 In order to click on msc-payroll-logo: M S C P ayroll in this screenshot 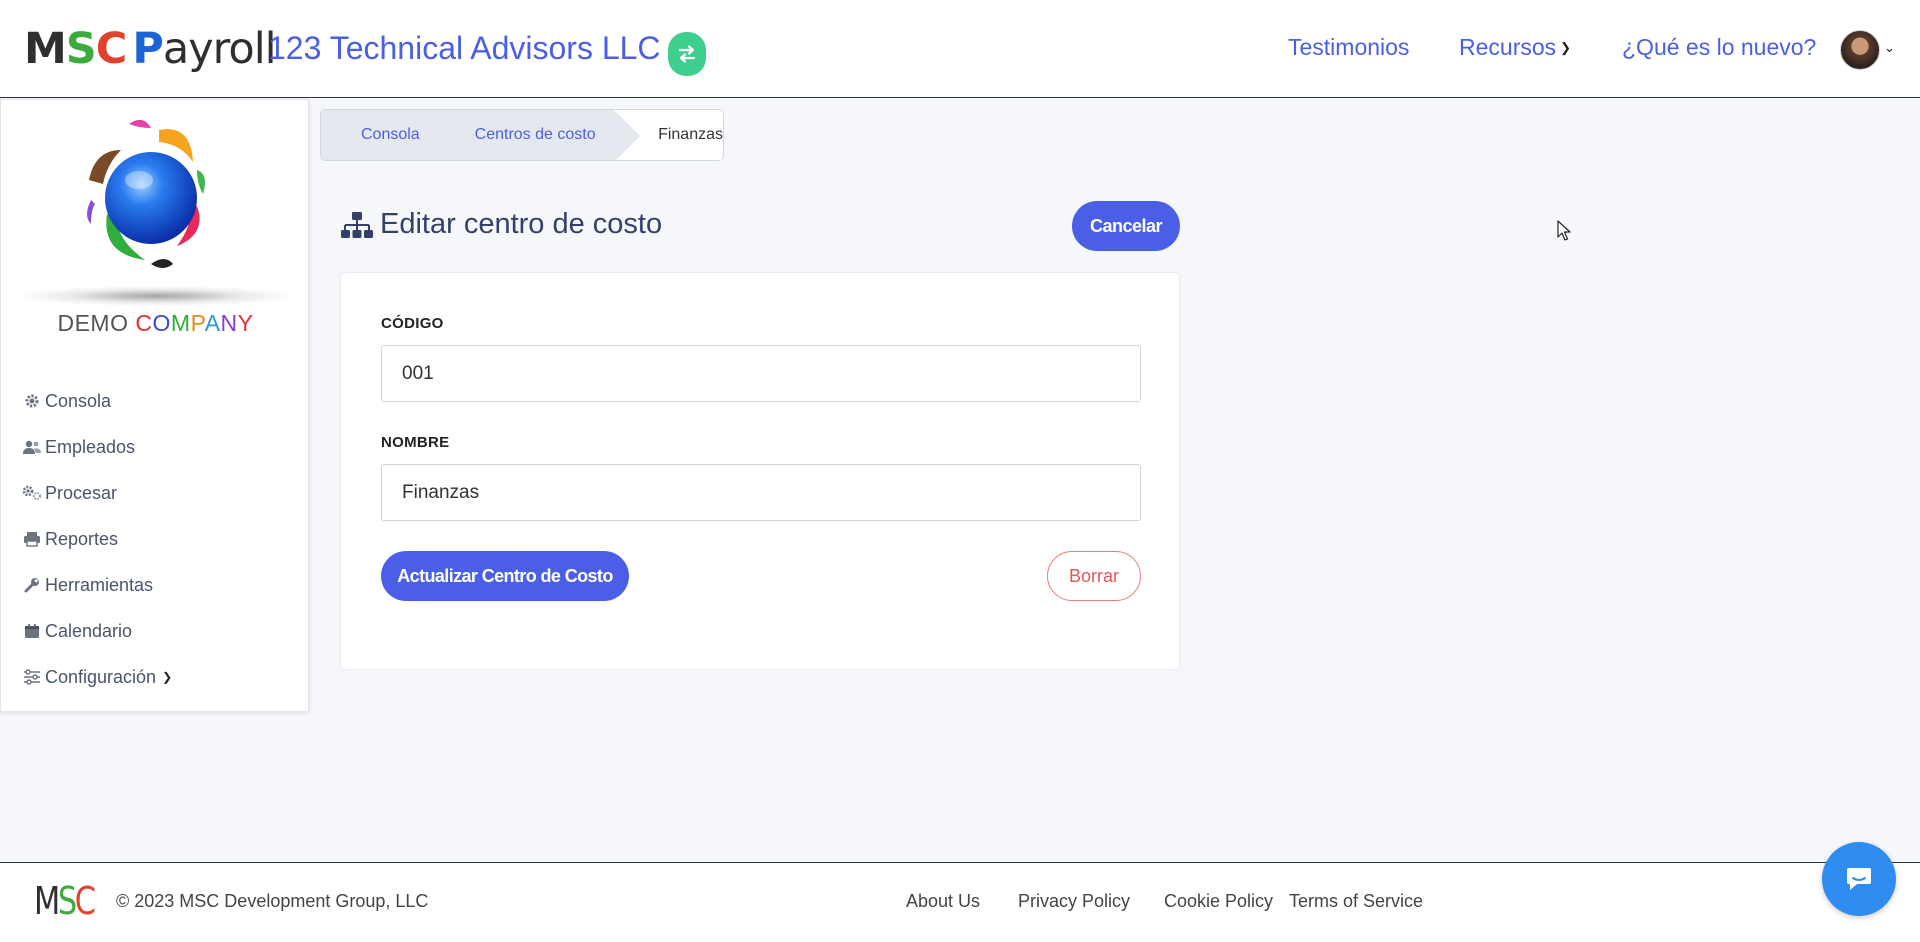, I will do `click(150, 49)`.